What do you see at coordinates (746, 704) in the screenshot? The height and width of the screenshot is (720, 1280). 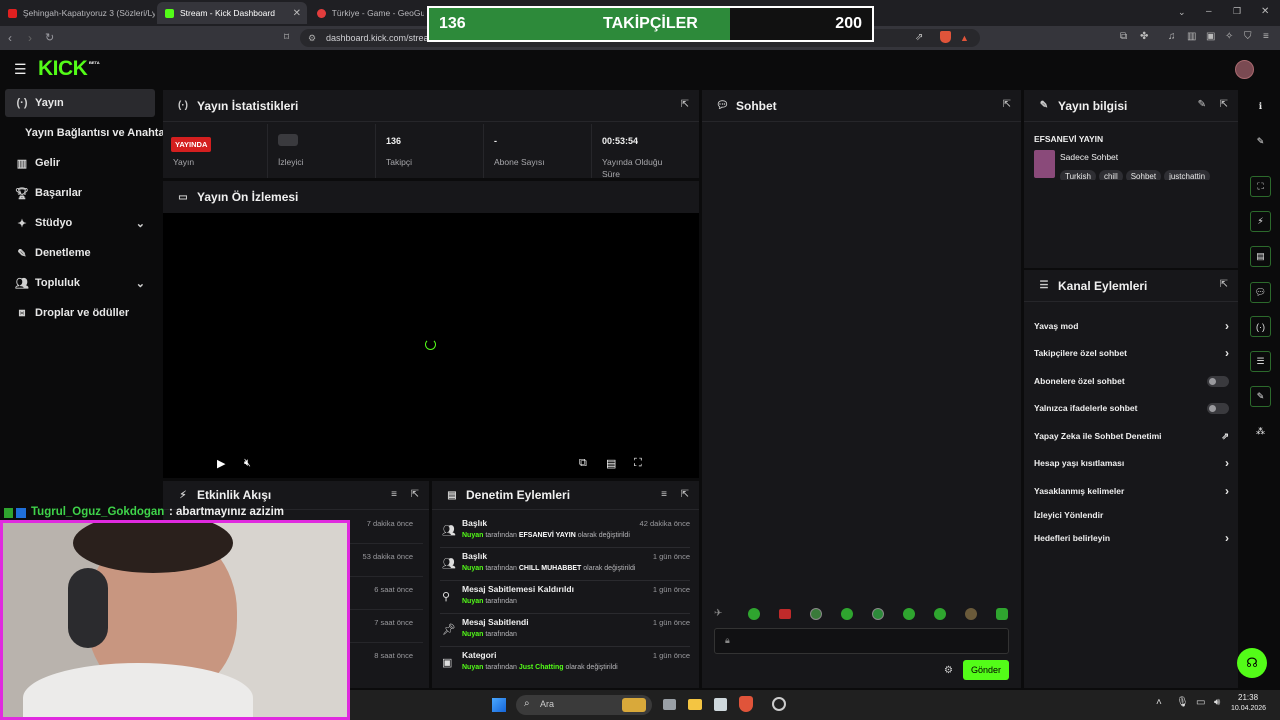 I see `brave-browser-icon` at bounding box center [746, 704].